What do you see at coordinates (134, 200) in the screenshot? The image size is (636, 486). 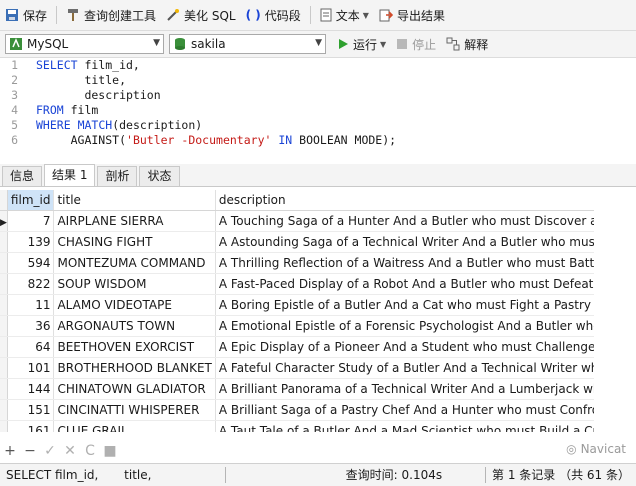 I see `column-header-title: title` at bounding box center [134, 200].